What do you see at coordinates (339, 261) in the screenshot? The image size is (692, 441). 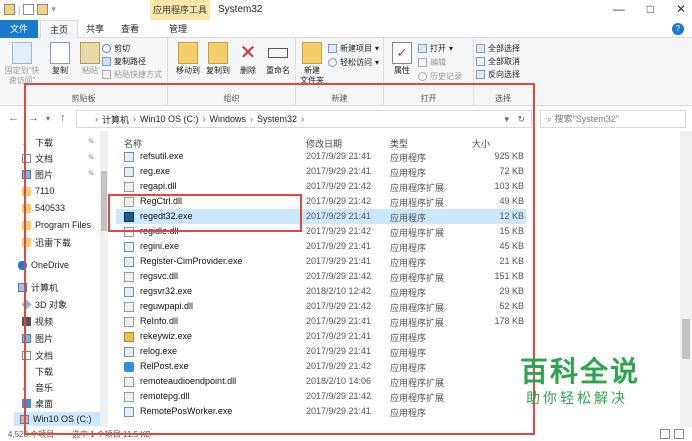 I see `file-date: 2017/9/29 21:41` at bounding box center [339, 261].